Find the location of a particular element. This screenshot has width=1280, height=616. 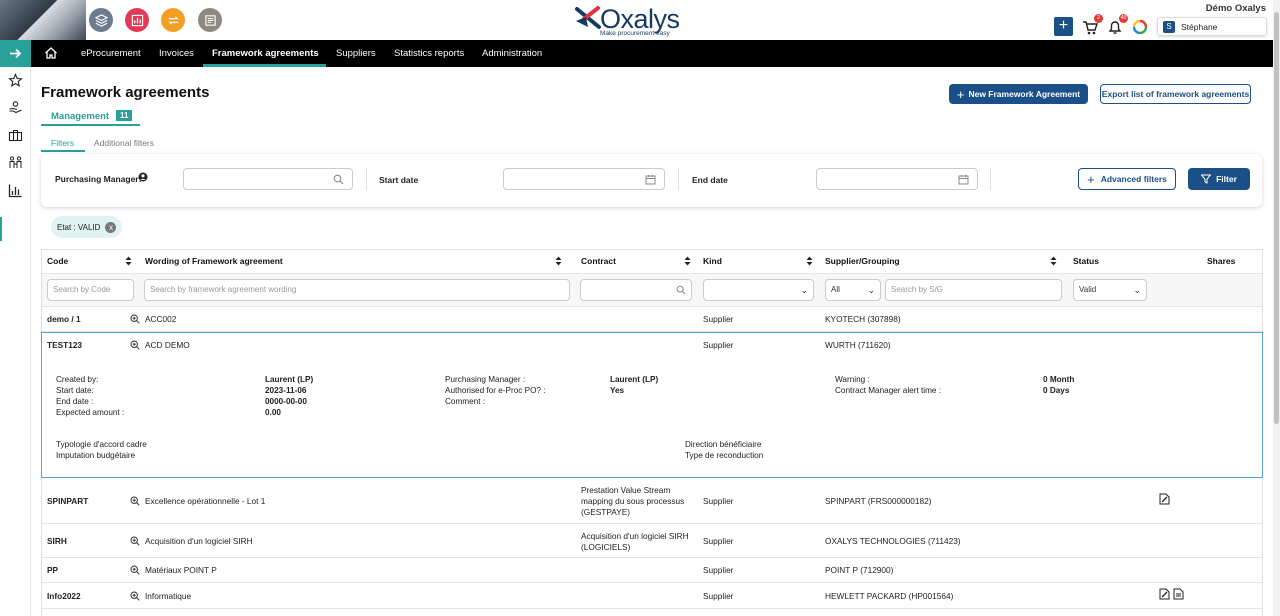

oxalys-logo: Oxalys Make procurement easy is located at coordinates (639, 21).